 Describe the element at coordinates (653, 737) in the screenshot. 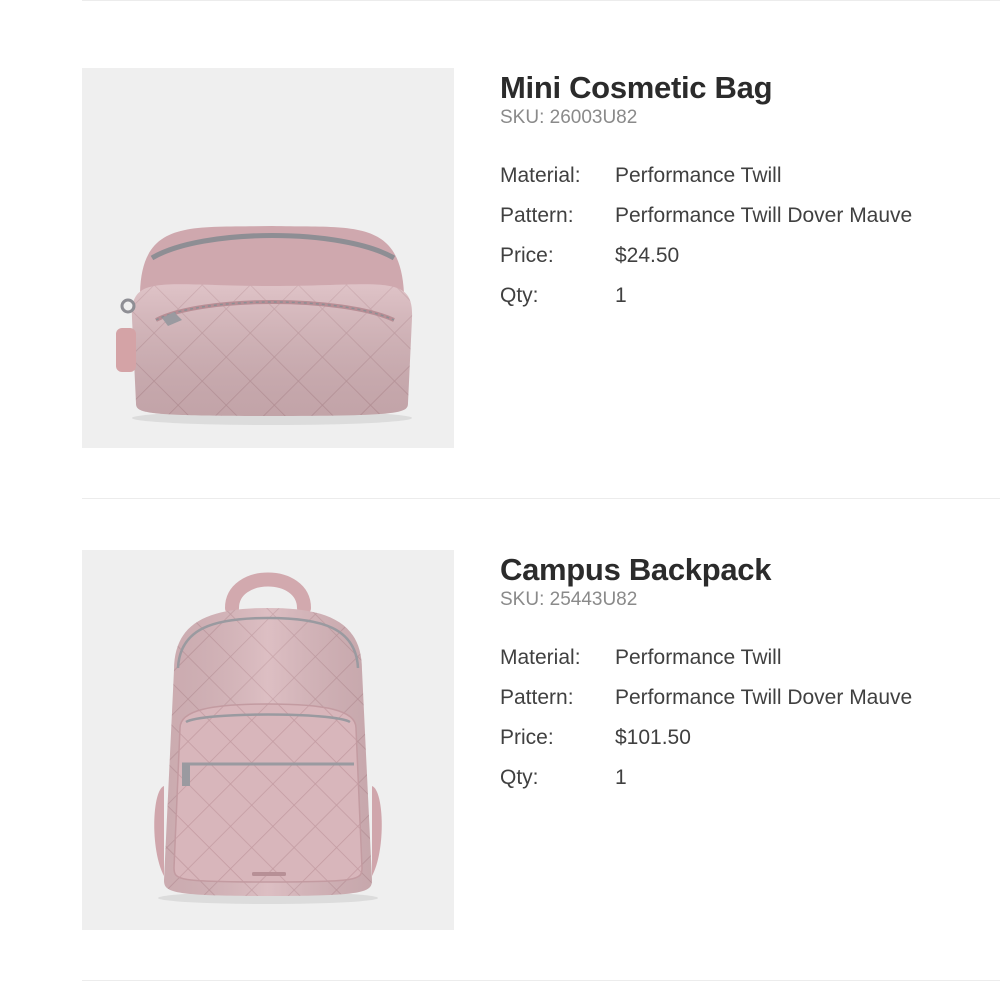

I see `spec-value: $101.50` at that location.